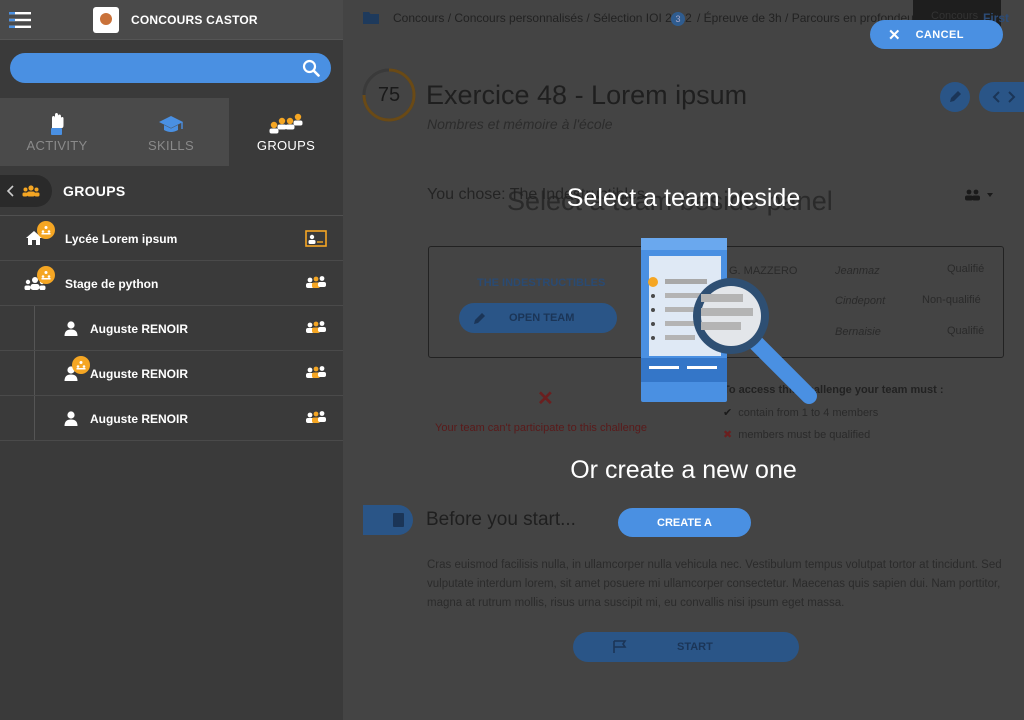 Image resolution: width=1024 pixels, height=720 pixels. What do you see at coordinates (57, 124) in the screenshot?
I see `hand-icon` at bounding box center [57, 124].